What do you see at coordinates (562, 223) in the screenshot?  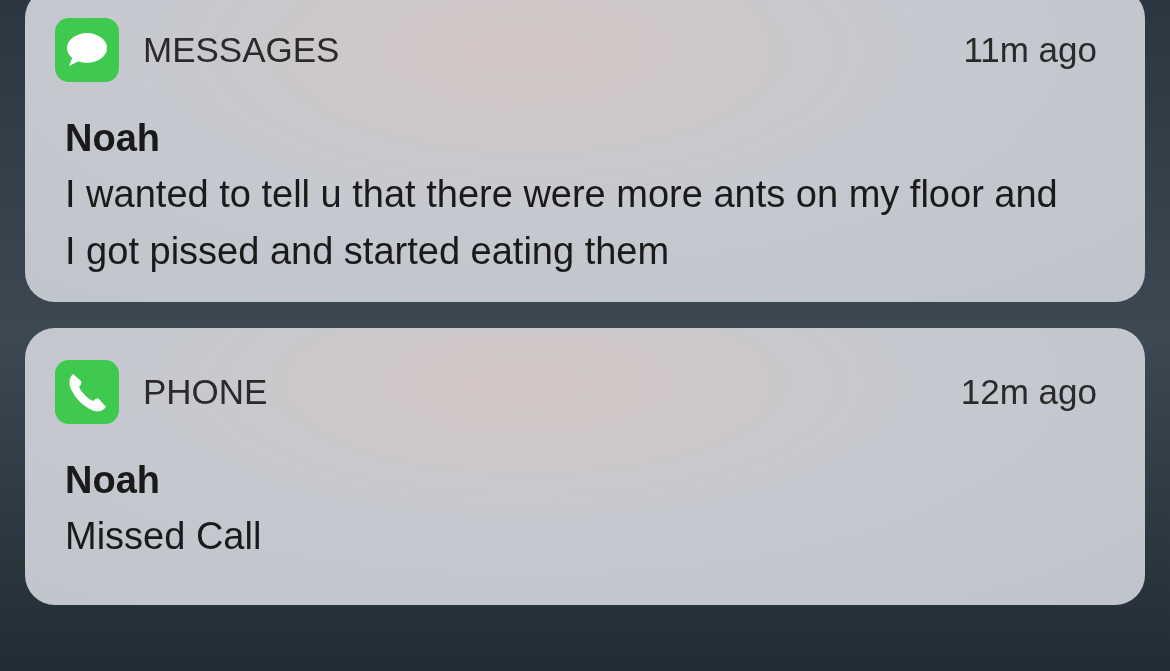 I see `message-text: I wanted to tell u that there were more ants on my floor and I got pissed and started eating them` at bounding box center [562, 223].